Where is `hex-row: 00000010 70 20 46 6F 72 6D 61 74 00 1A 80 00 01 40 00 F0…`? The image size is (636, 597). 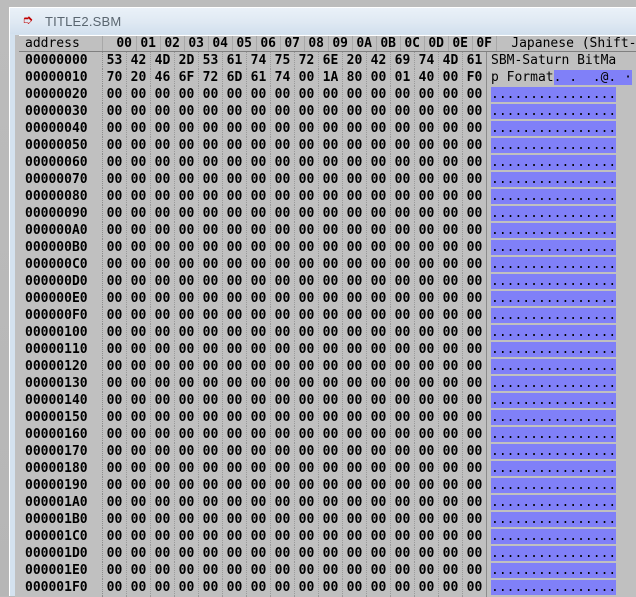
hex-row: 00000010 70 20 46 6F 72 6D 61 74 00 1A 80 00 01 40 00 F0… is located at coordinates (327, 77).